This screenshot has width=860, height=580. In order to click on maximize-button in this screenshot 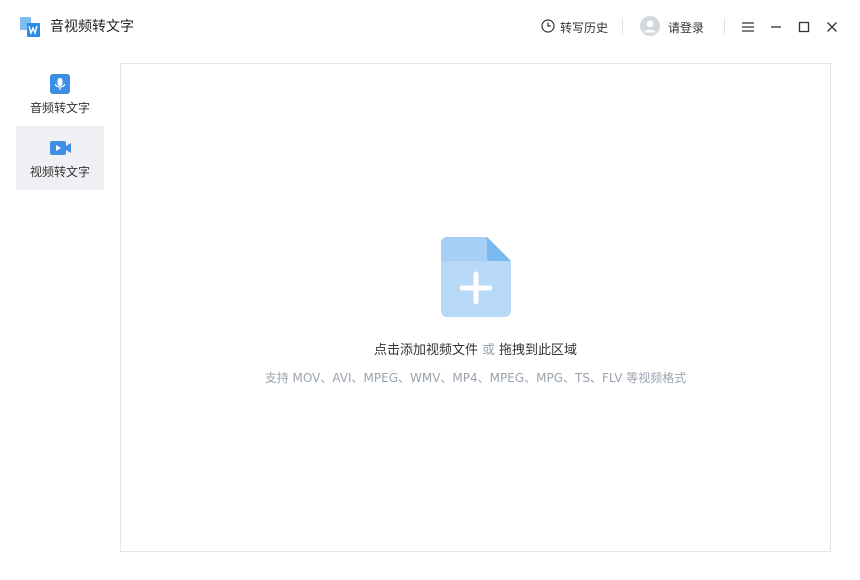, I will do `click(804, 27)`.